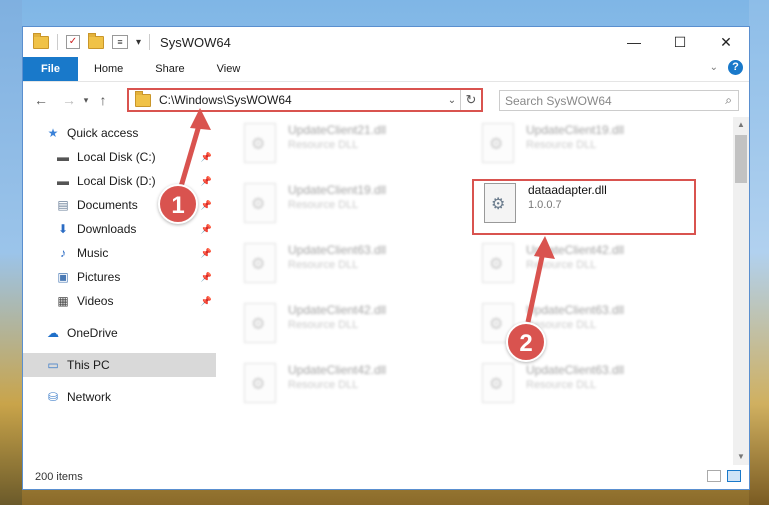 This screenshot has height=505, width=769. Describe the element at coordinates (41, 100) in the screenshot. I see `back-arrow-icon: ←` at that location.